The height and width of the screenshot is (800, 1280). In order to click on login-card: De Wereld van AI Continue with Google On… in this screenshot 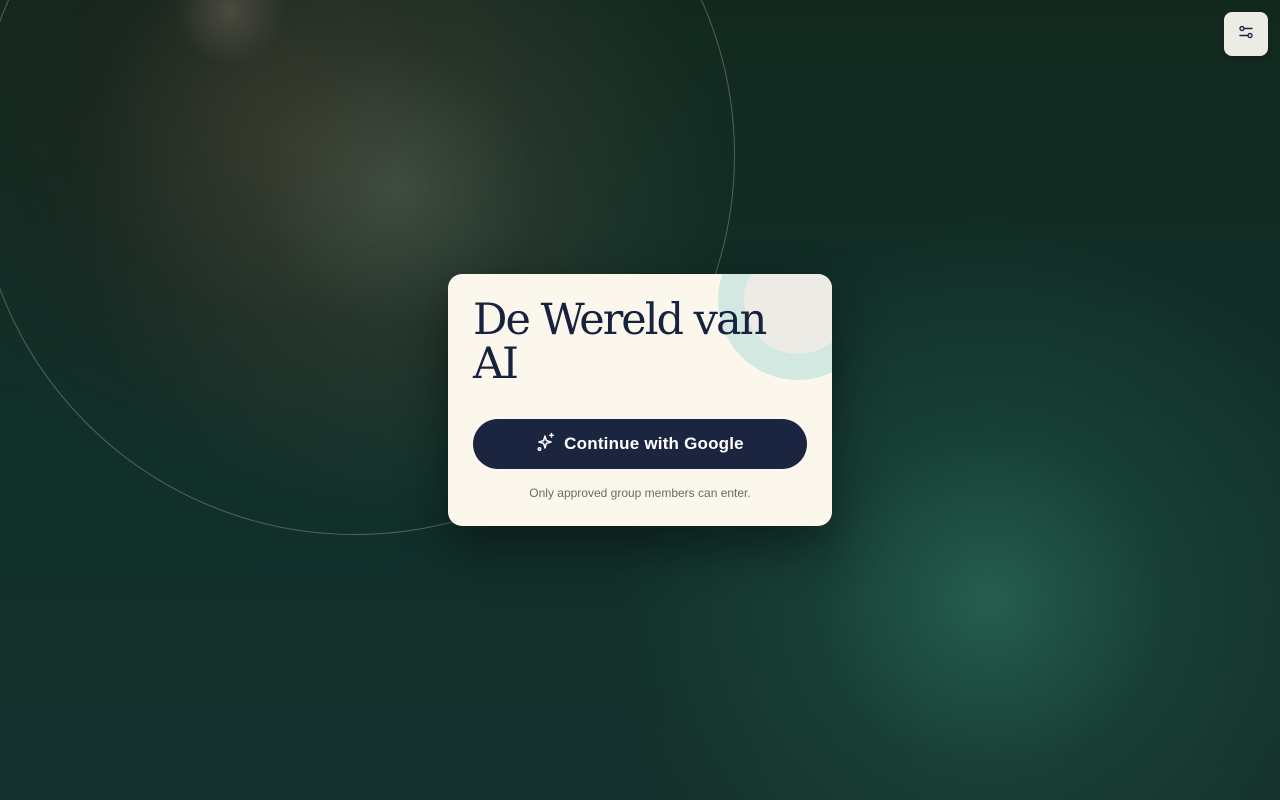, I will do `click(640, 400)`.